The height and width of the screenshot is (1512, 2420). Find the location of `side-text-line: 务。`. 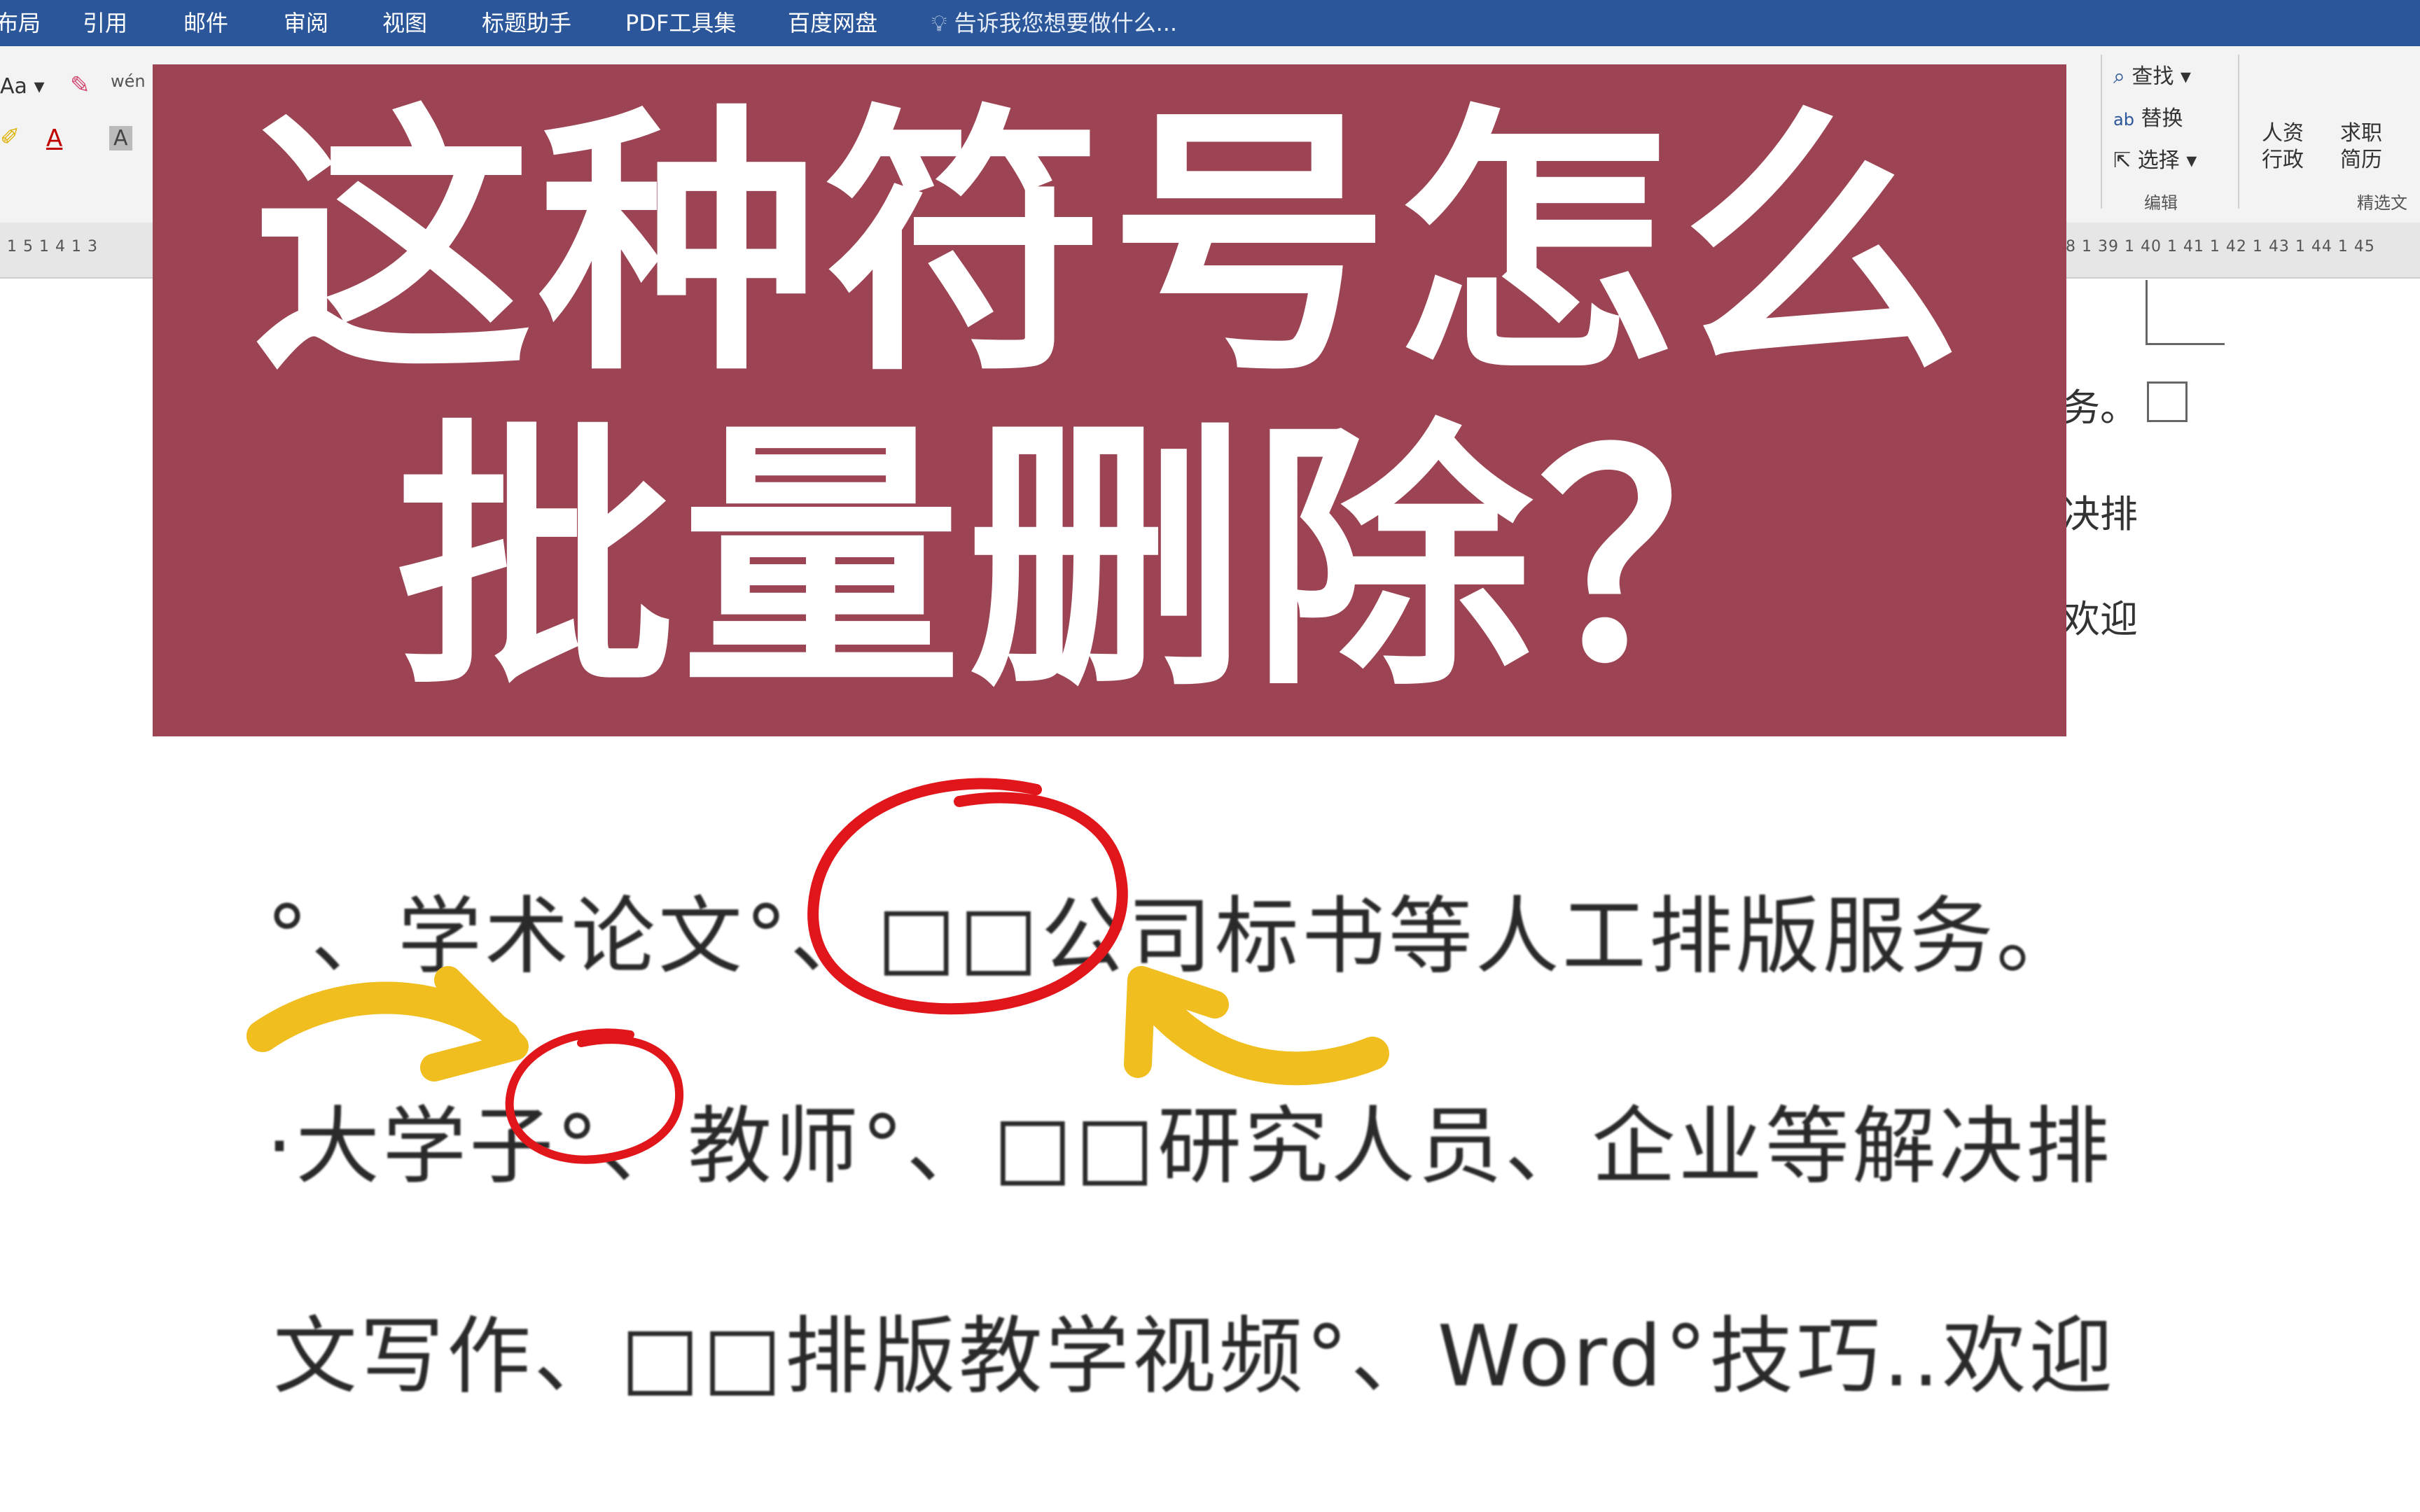

side-text-line: 务。 is located at coordinates (2100, 408).